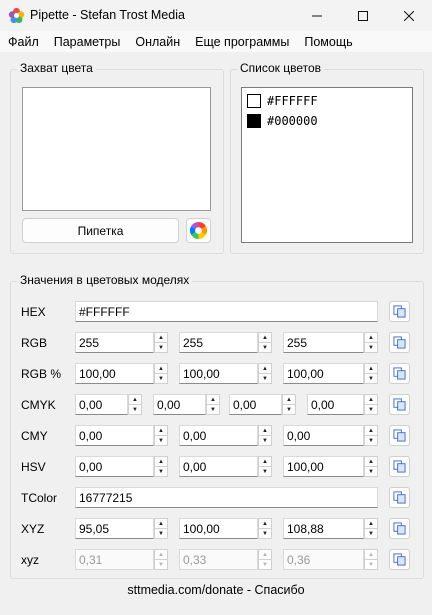 This screenshot has height=615, width=432. Describe the element at coordinates (335, 404) in the screenshot. I see `cmyk-k-input: 0,00` at that location.